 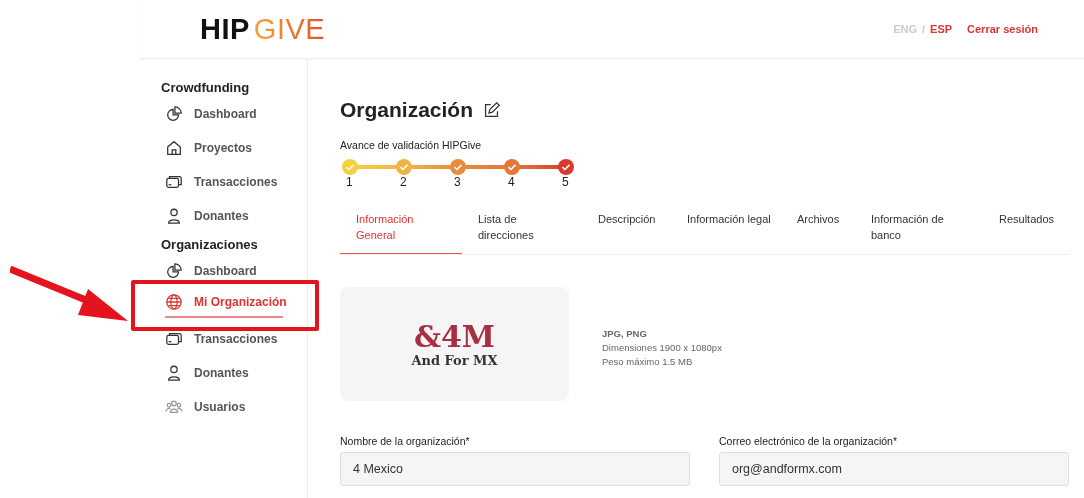 What do you see at coordinates (522, 232) in the screenshot?
I see `tab: Lista de direcciones` at bounding box center [522, 232].